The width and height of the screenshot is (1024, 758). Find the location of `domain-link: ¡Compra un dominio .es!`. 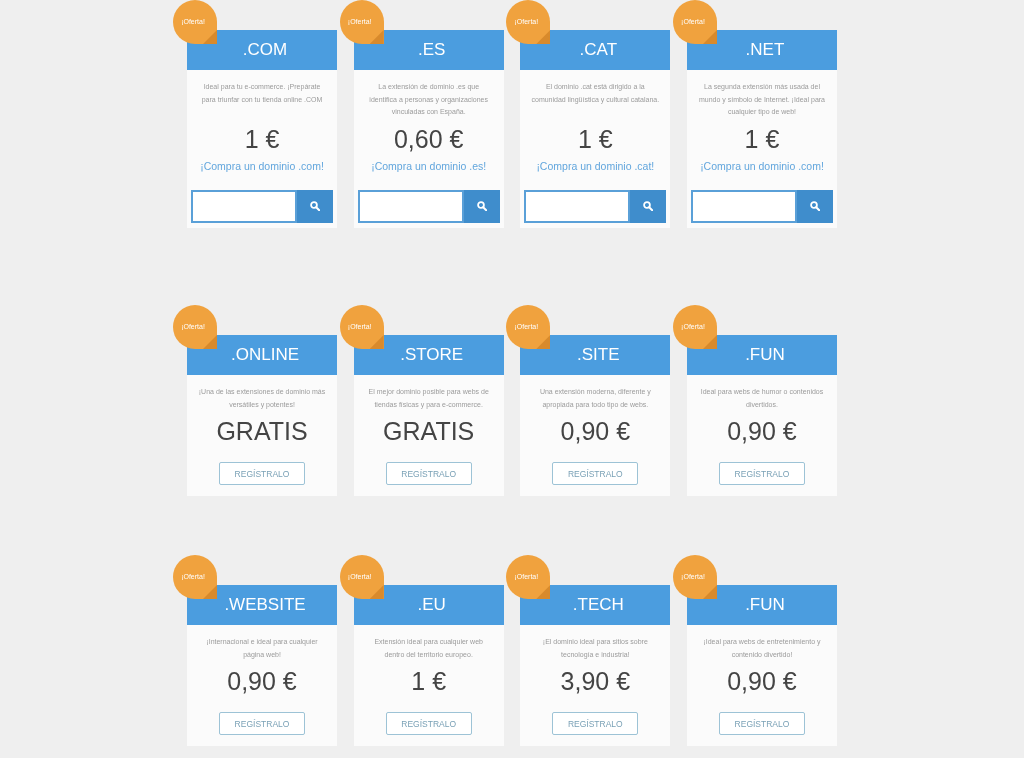

domain-link: ¡Compra un dominio .es! is located at coordinates (429, 165).